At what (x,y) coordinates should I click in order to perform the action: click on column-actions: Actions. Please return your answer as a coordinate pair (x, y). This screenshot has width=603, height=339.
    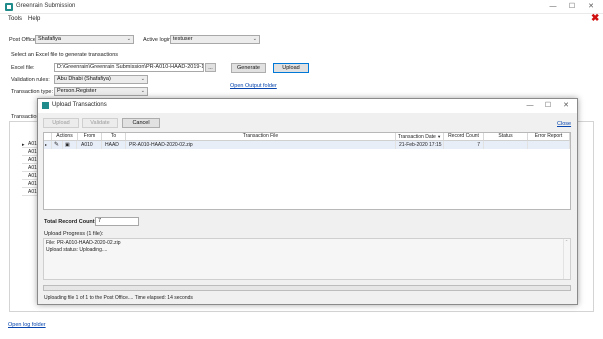
    Looking at the image, I should click on (65, 137).